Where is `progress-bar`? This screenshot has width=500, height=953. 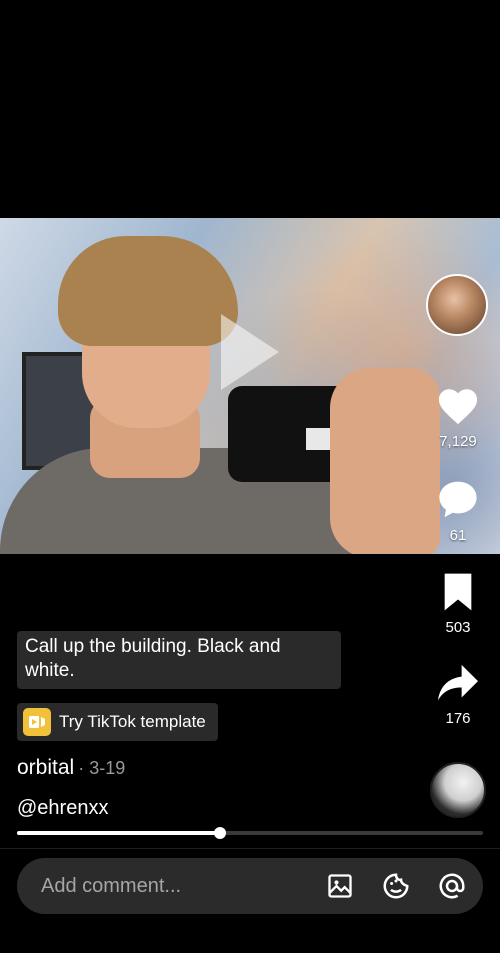 progress-bar is located at coordinates (250, 833).